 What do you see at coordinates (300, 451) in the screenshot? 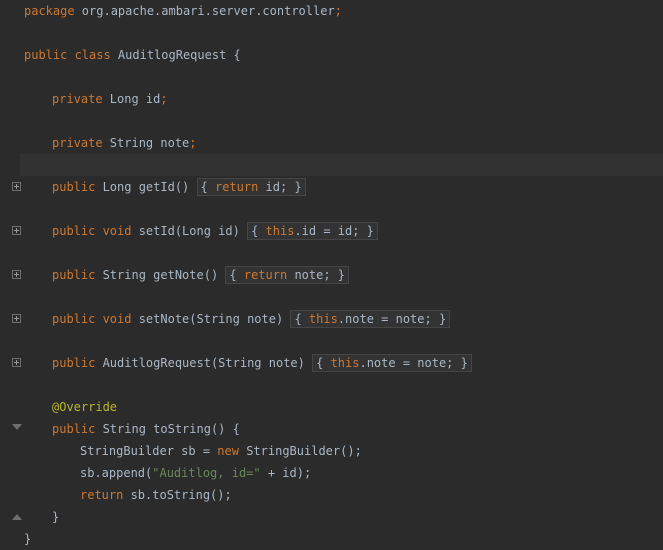
I see `code-text: StringBuilder();` at bounding box center [300, 451].